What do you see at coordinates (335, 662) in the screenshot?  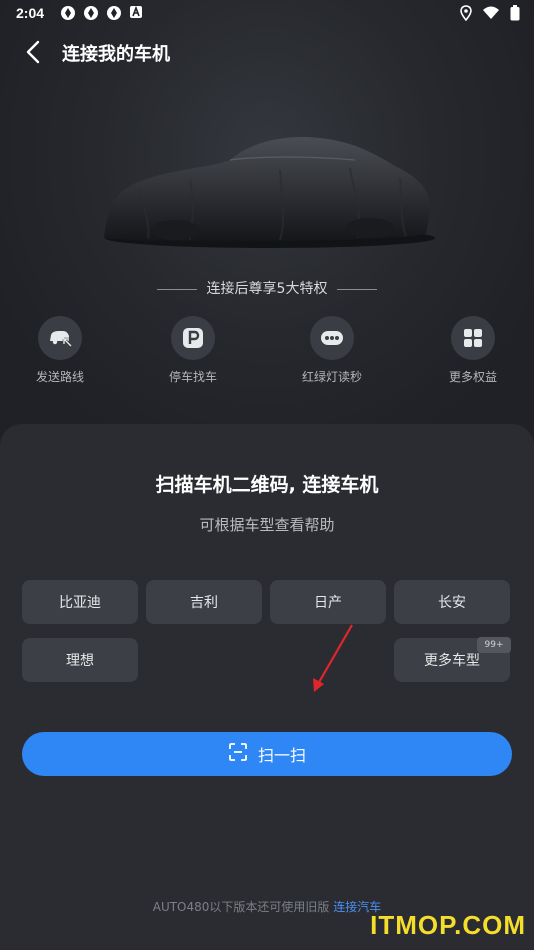 I see `annotation-arrow-icon` at bounding box center [335, 662].